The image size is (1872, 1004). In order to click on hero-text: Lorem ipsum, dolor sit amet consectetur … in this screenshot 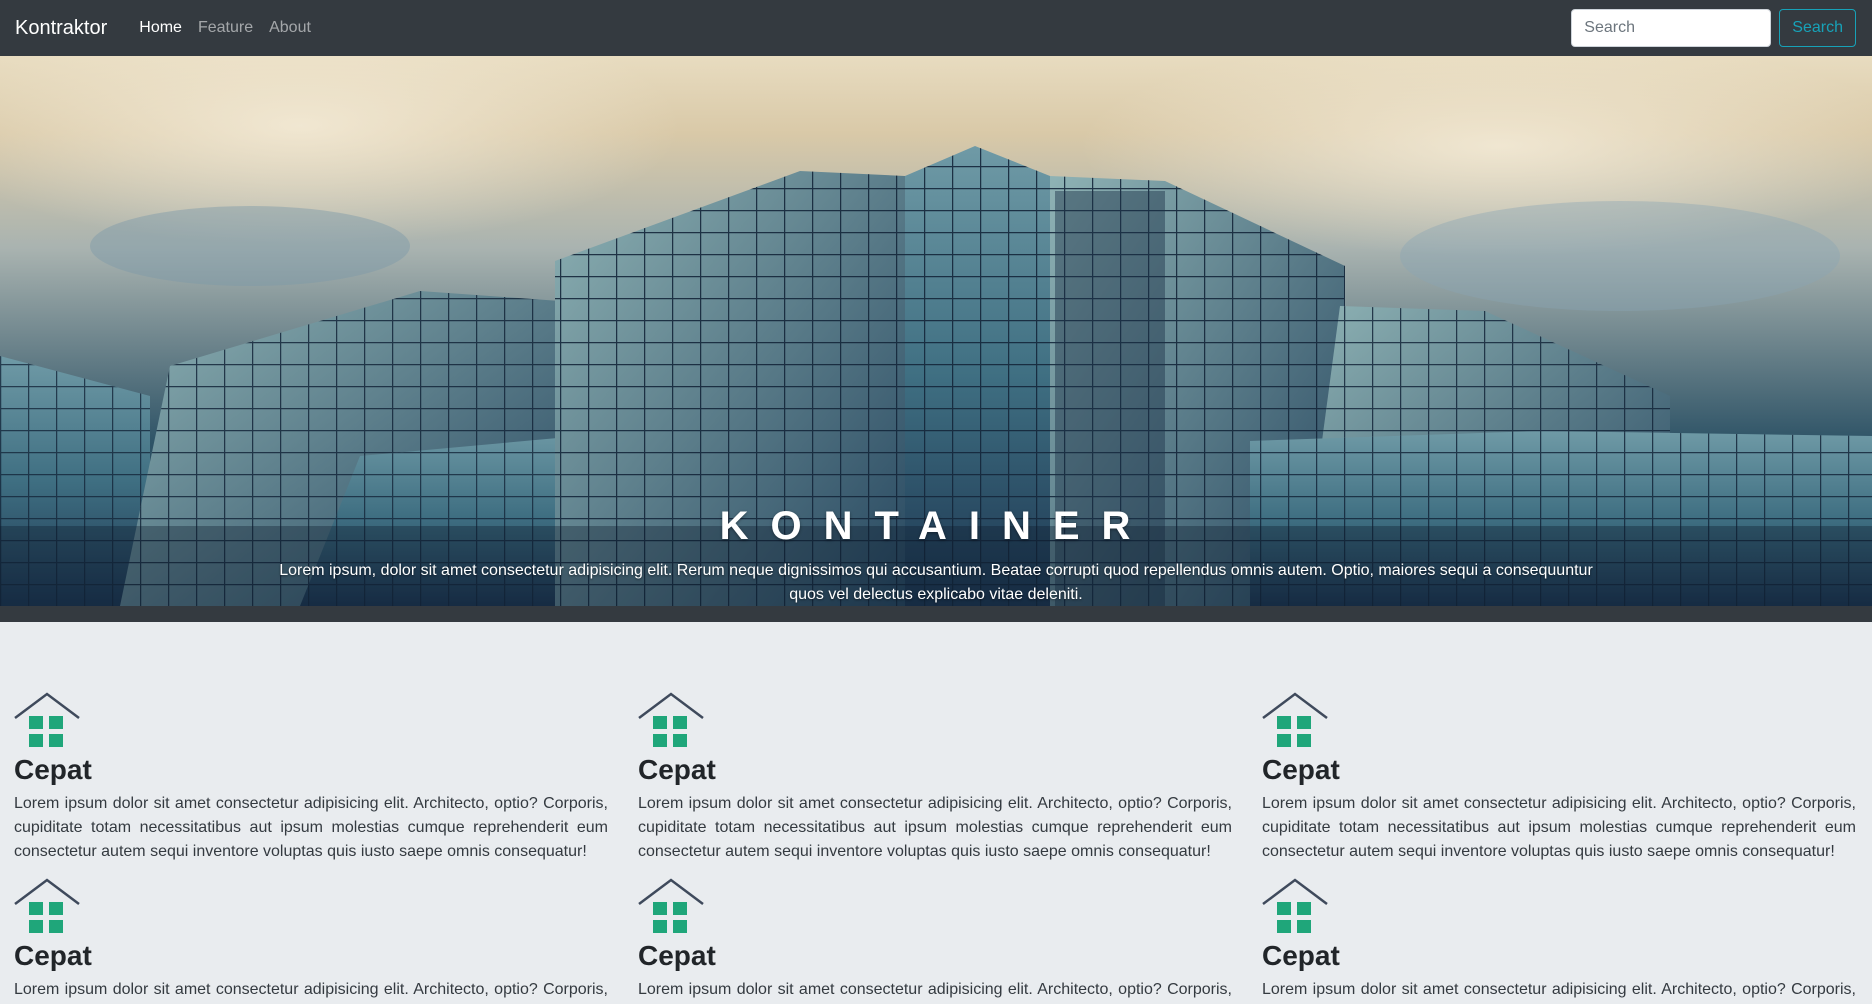, I will do `click(936, 582)`.